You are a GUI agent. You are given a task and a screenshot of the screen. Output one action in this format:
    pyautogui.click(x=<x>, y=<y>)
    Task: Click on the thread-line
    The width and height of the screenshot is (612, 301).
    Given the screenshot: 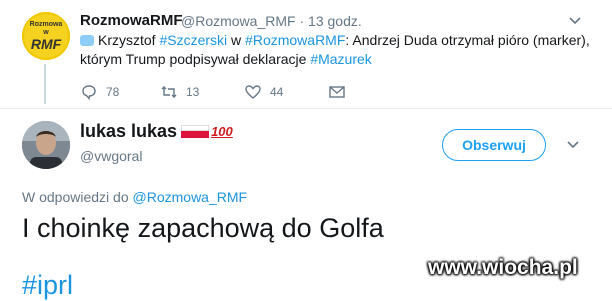 What is the action you would take?
    pyautogui.click(x=45, y=84)
    